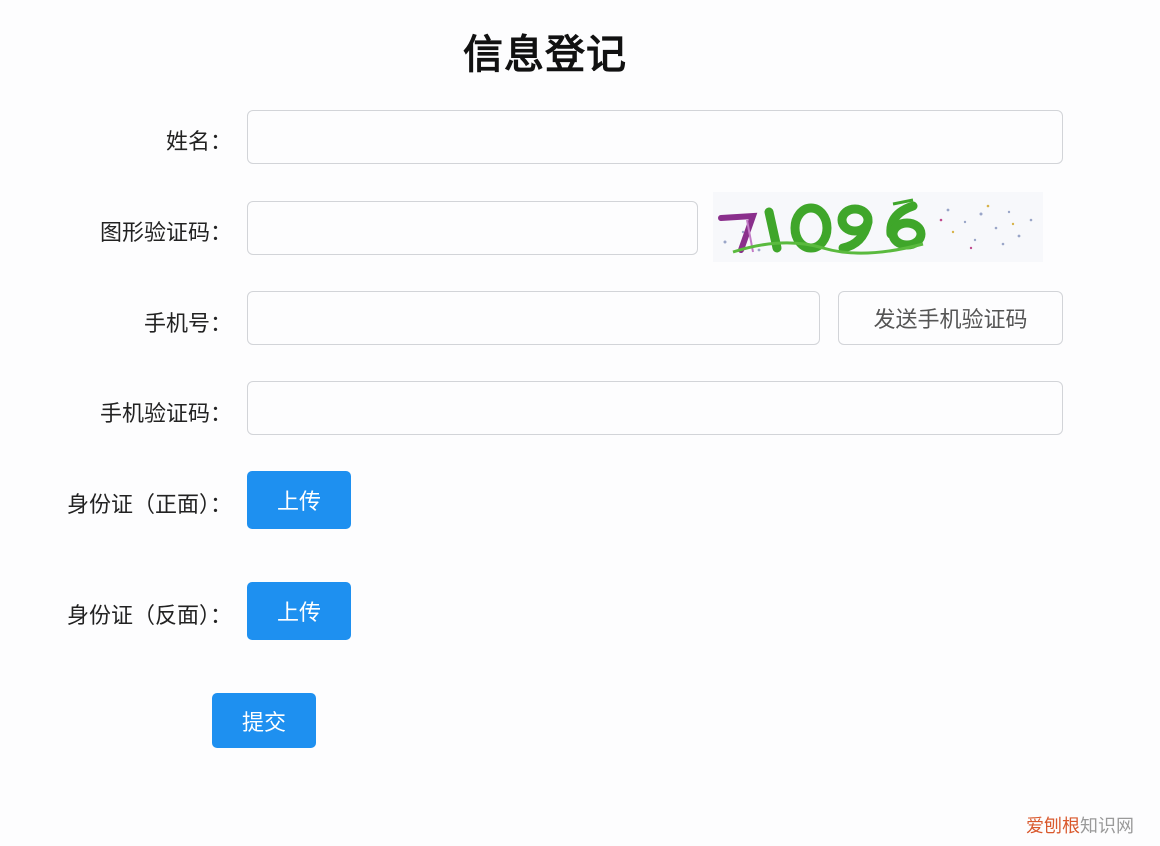 The height and width of the screenshot is (846, 1160). Describe the element at coordinates (299, 500) in the screenshot. I see `id-front-upload-button: 上传` at that location.